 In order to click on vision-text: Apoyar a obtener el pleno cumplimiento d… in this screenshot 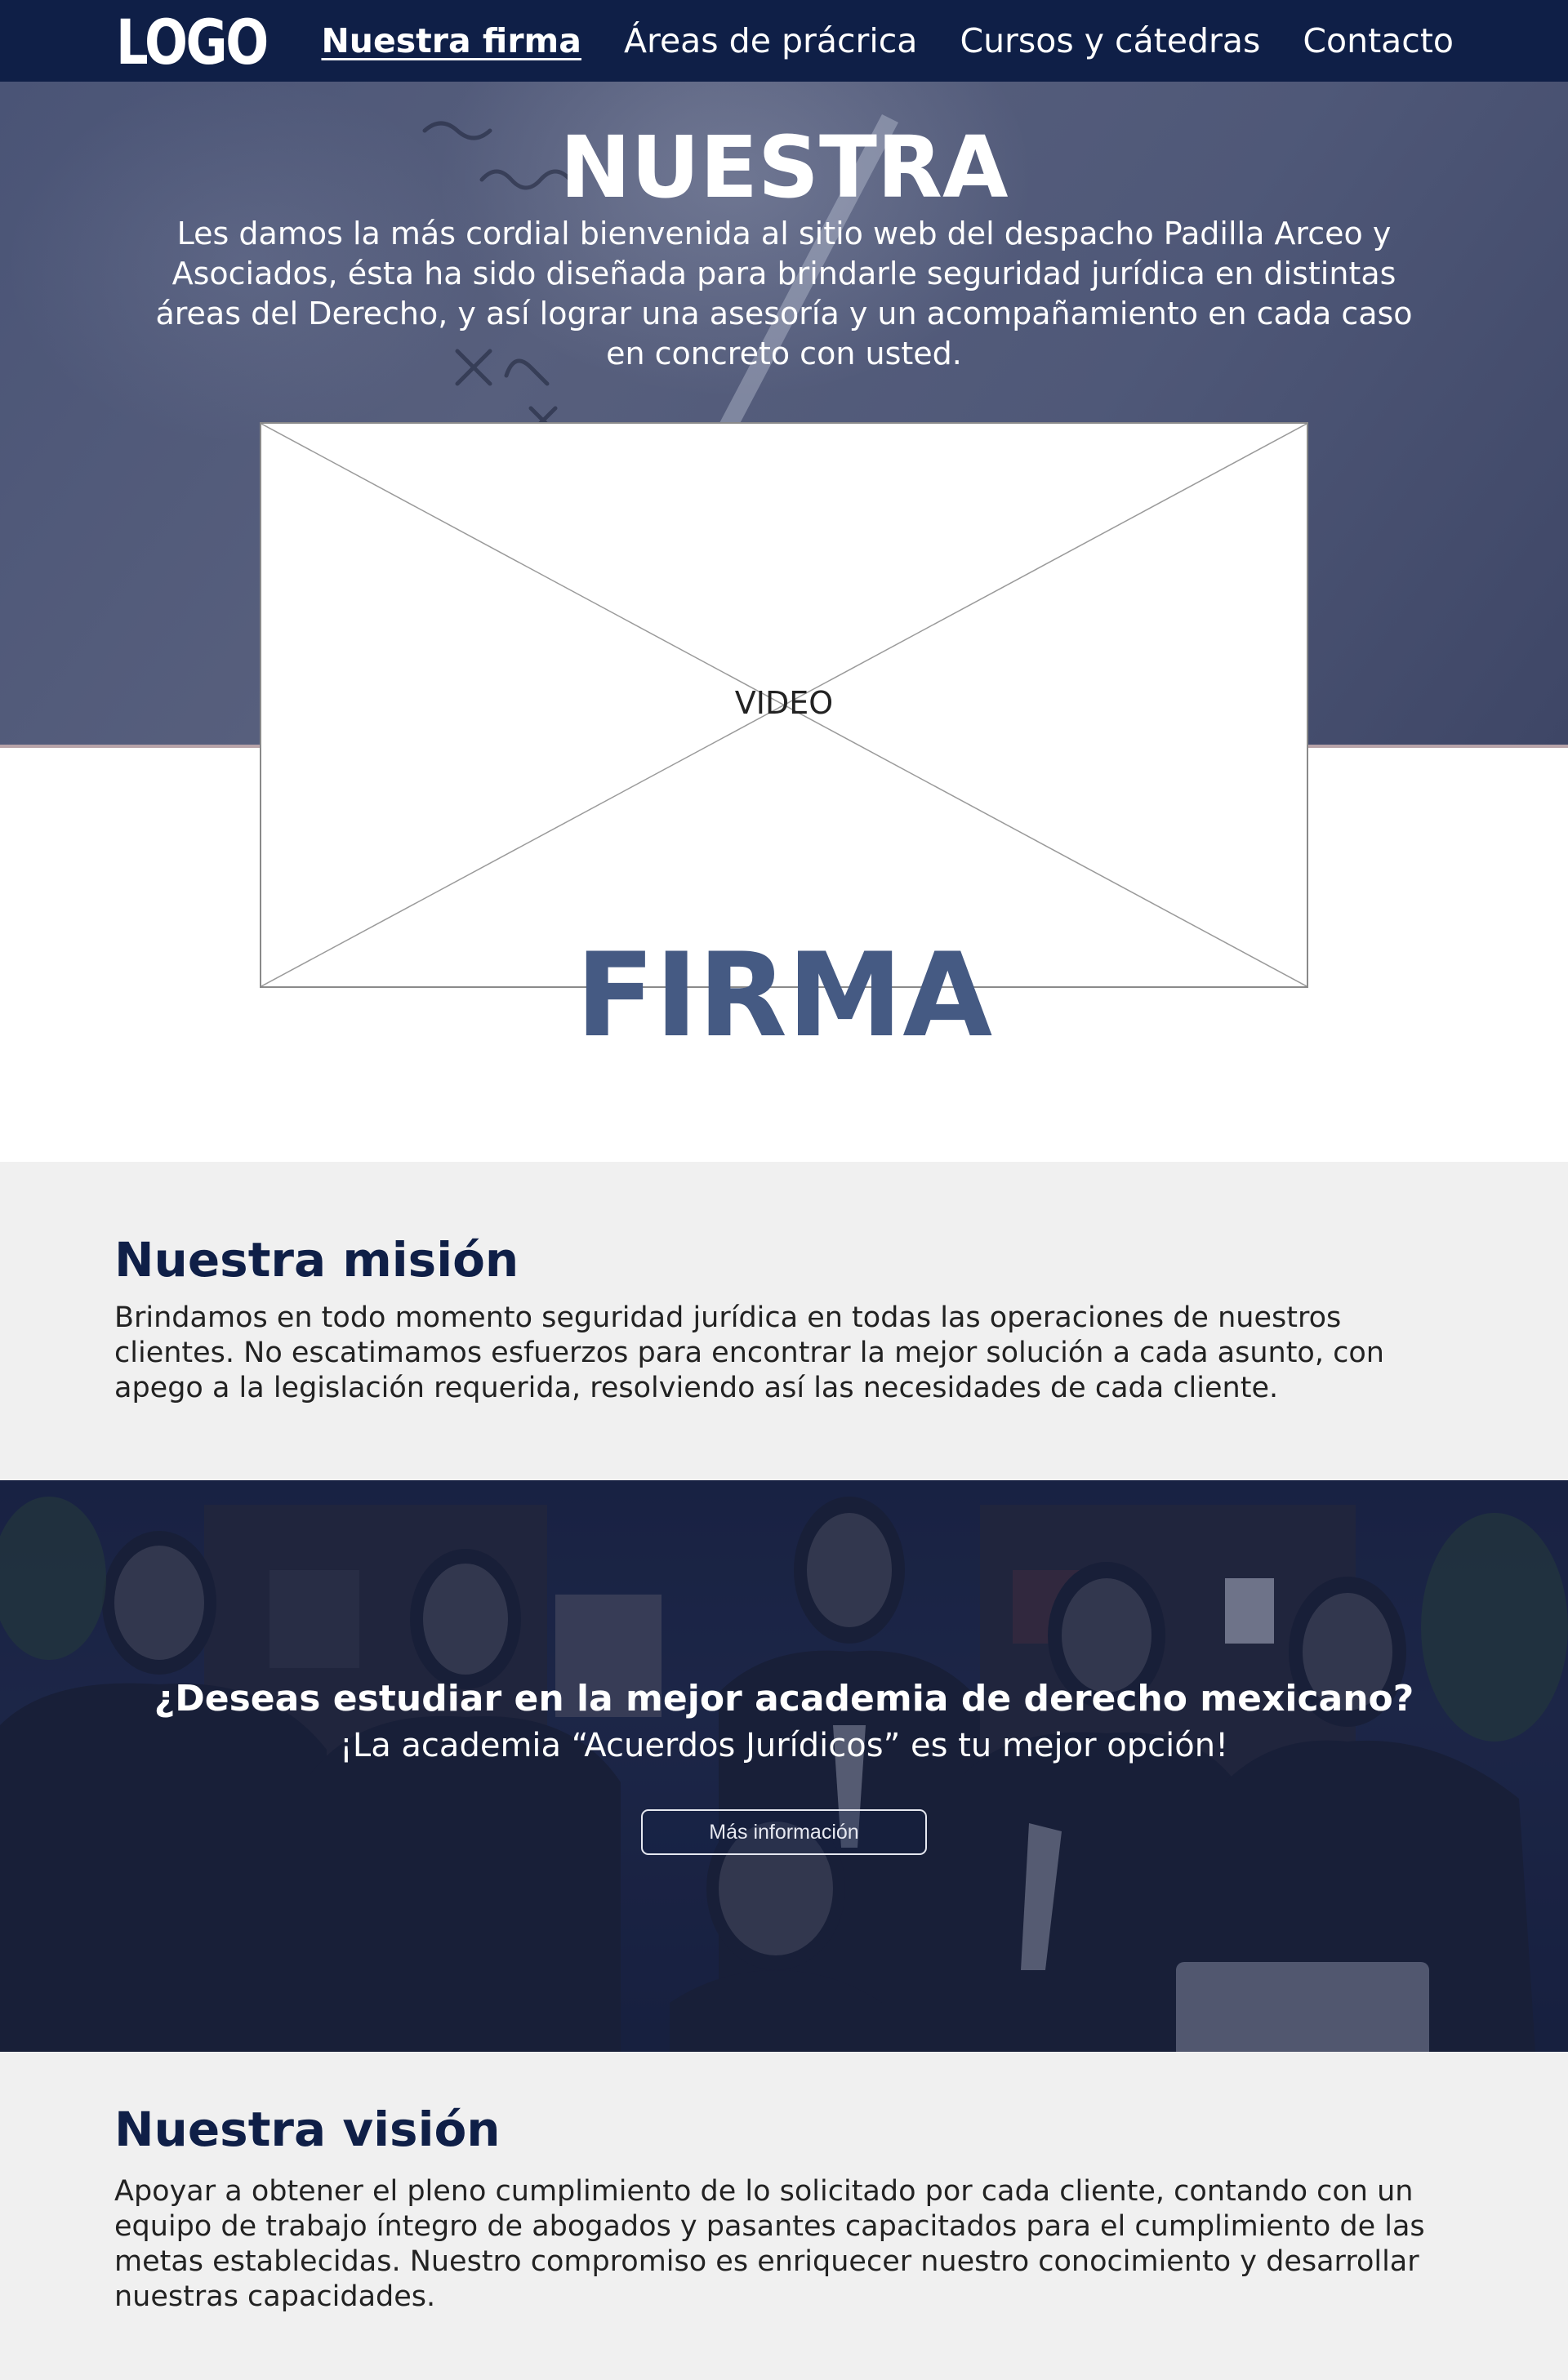, I will do `click(769, 2244)`.